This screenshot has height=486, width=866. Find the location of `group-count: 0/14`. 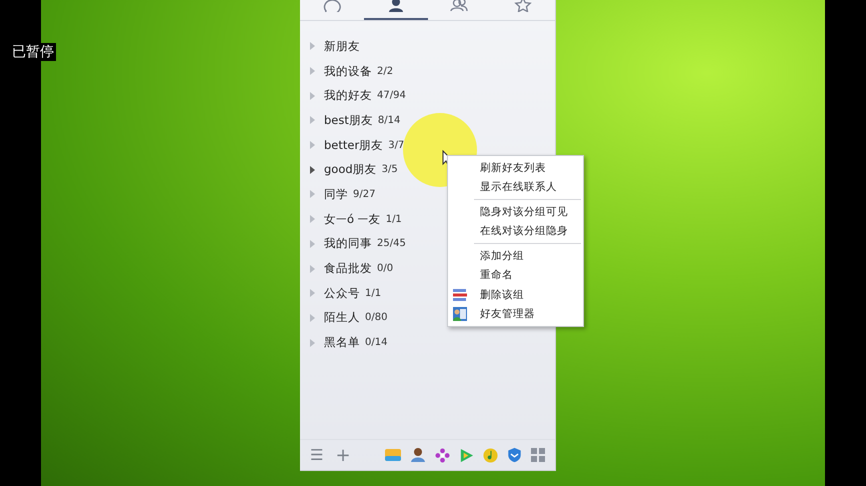

group-count: 0/14 is located at coordinates (376, 342).